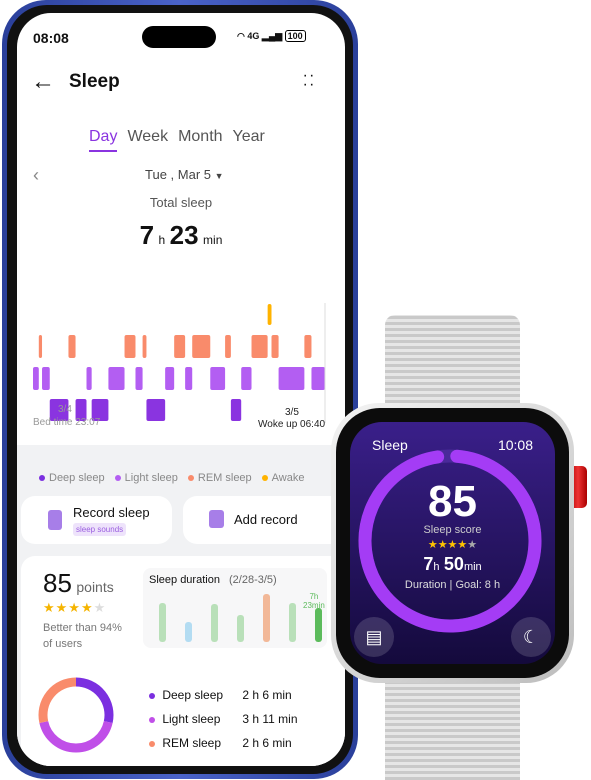 Image resolution: width=591 pixels, height=780 pixels. I want to click on min-unit: min, so click(213, 240).